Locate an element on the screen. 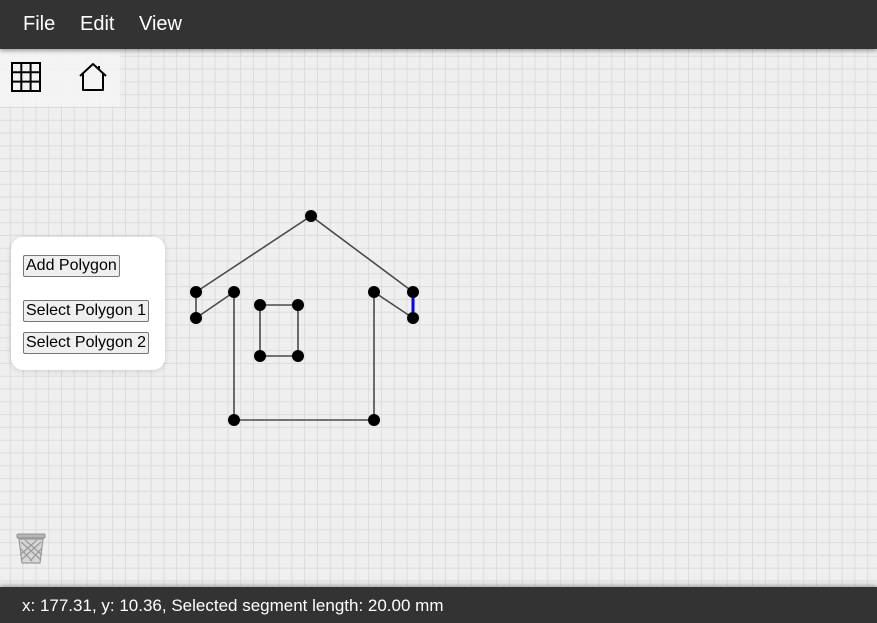  select-polygon-1-button: Select Polygon 1 is located at coordinates (86, 311).